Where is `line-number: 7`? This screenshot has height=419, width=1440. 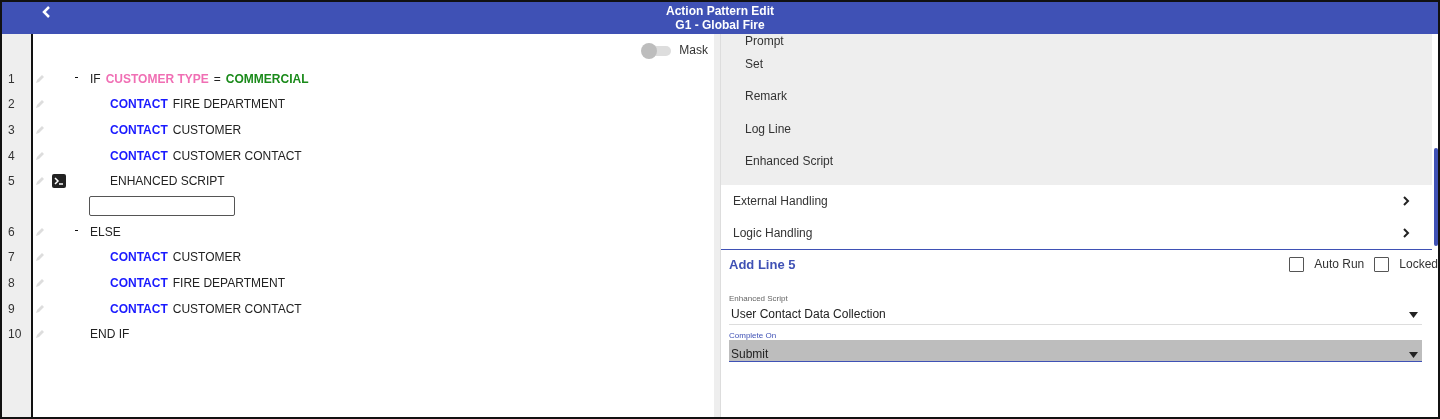
line-number: 7 is located at coordinates (11, 257).